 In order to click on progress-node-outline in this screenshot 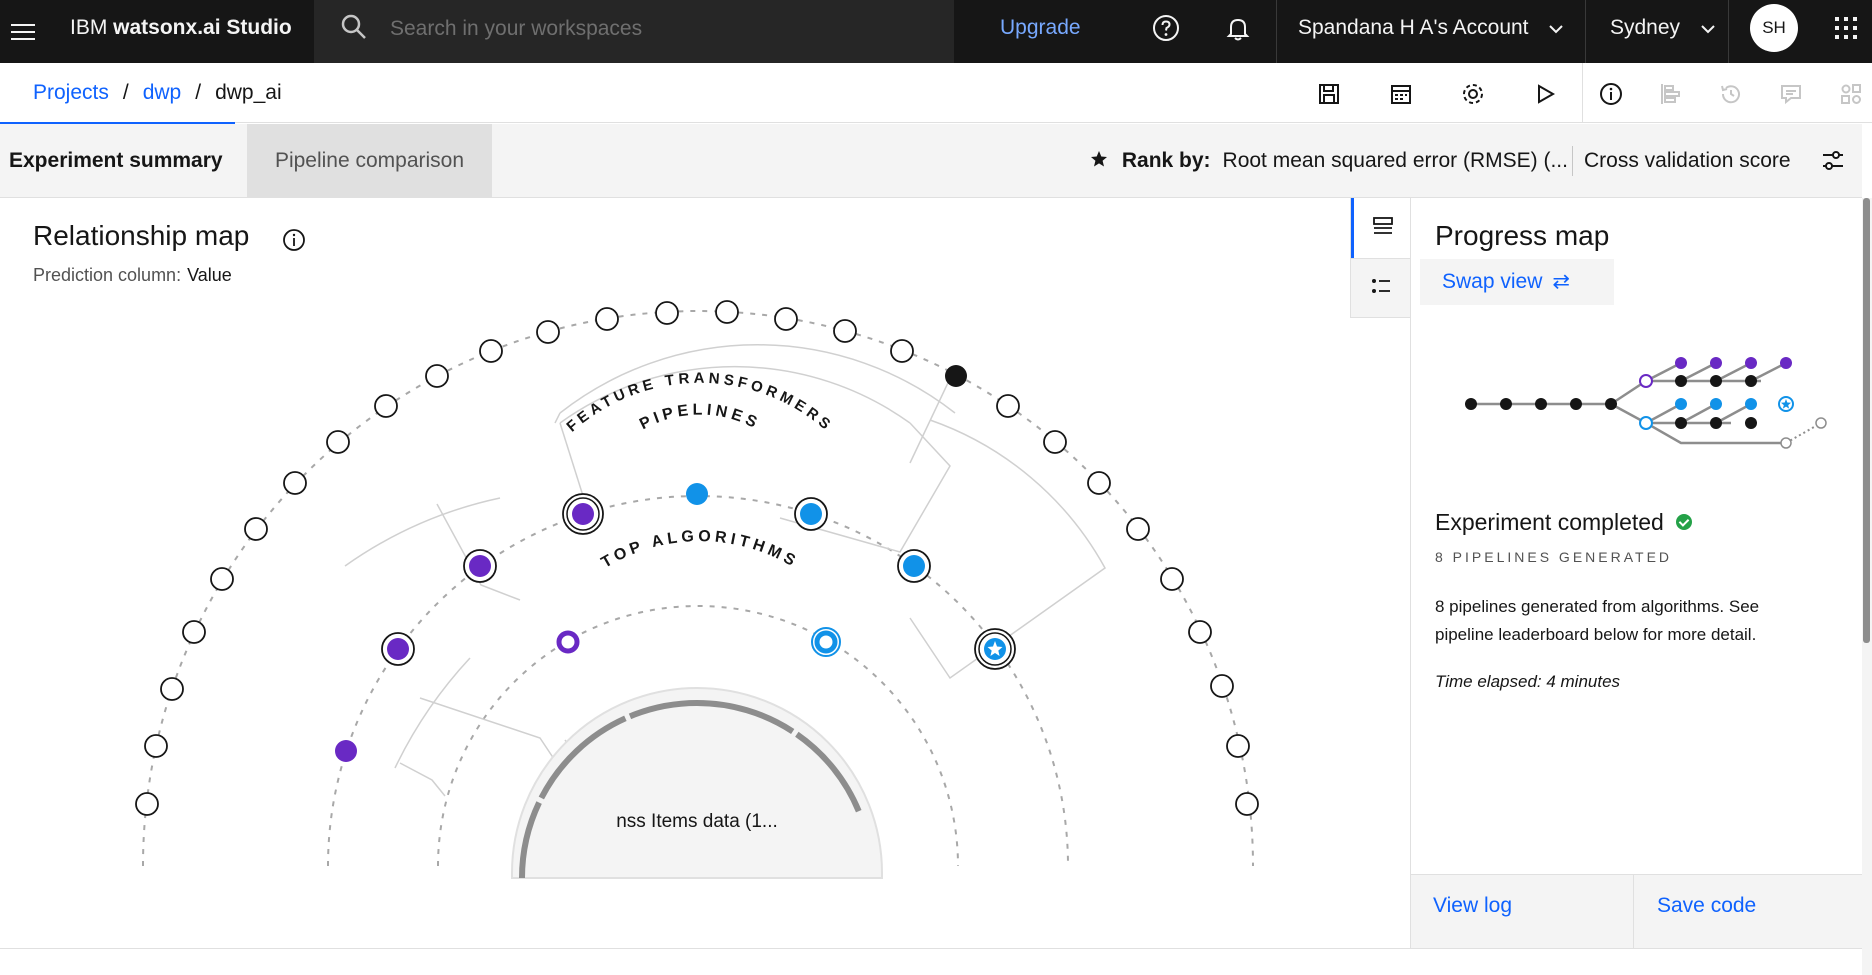, I will do `click(1821, 423)`.